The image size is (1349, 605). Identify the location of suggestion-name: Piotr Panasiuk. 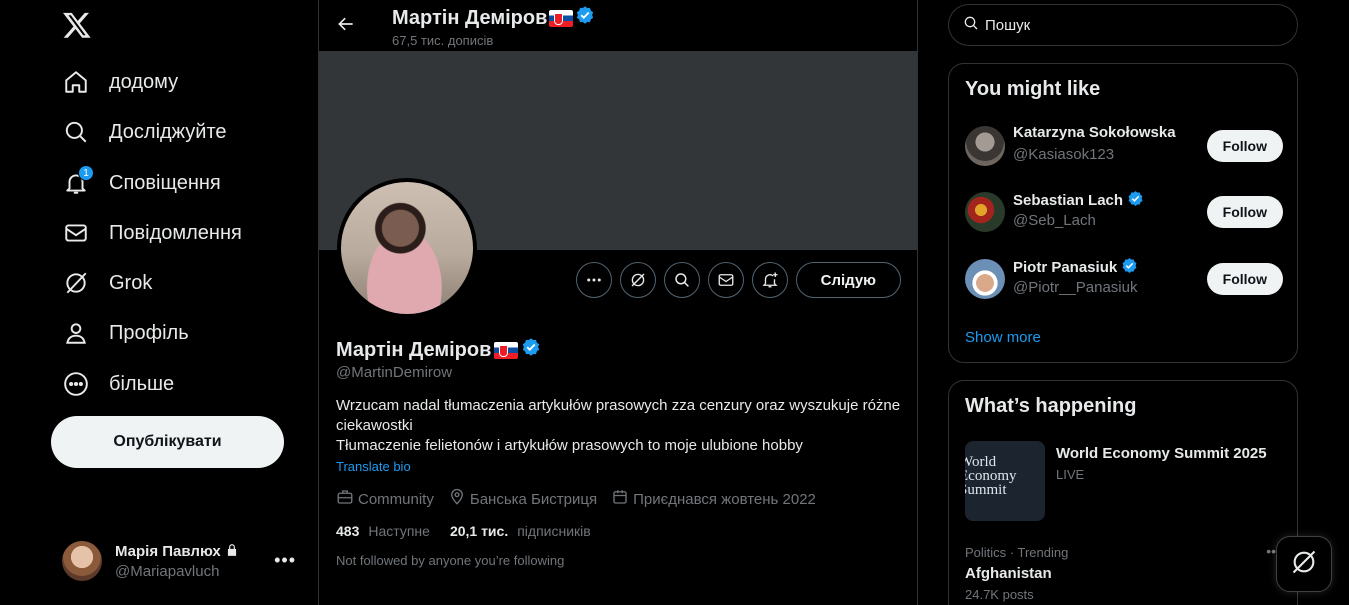
(1065, 267).